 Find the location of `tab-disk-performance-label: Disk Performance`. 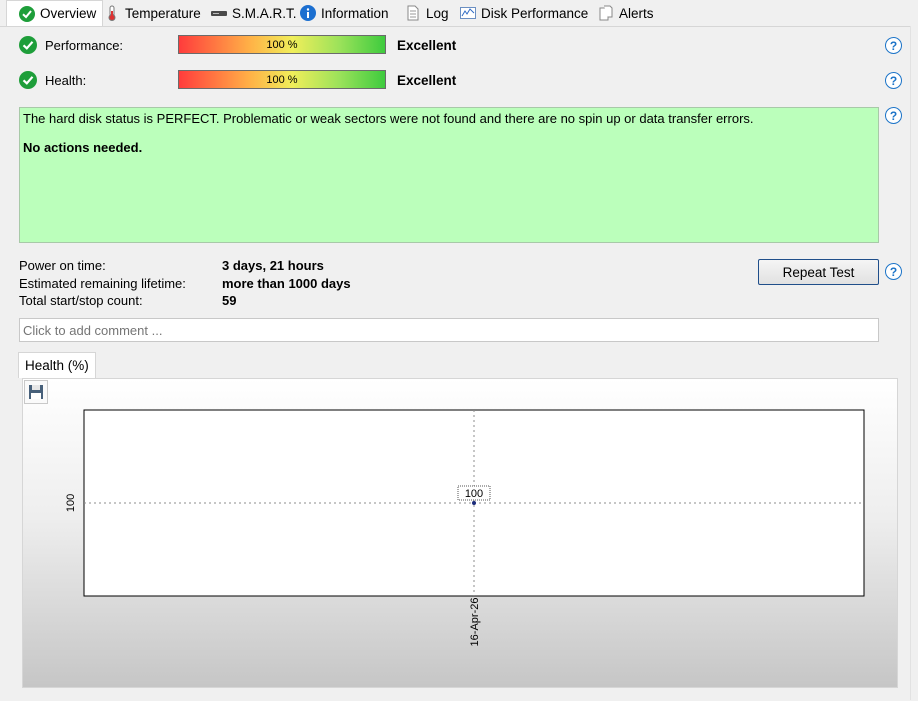

tab-disk-performance-label: Disk Performance is located at coordinates (535, 13).